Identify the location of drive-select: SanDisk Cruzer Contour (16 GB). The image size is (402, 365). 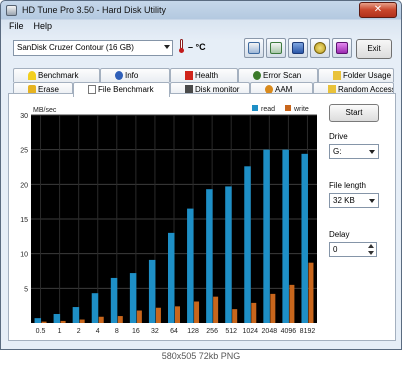
(93, 48).